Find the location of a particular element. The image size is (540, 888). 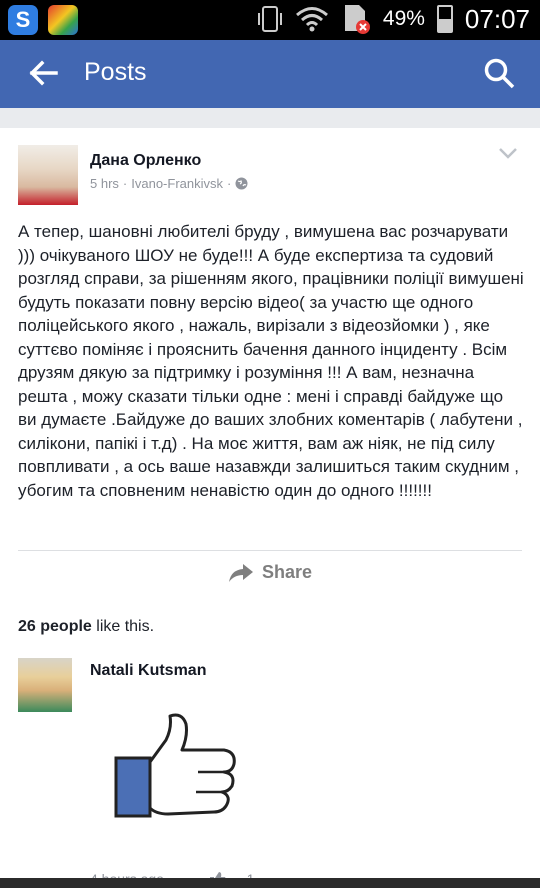

likes-count: 26 people is located at coordinates (55, 626).